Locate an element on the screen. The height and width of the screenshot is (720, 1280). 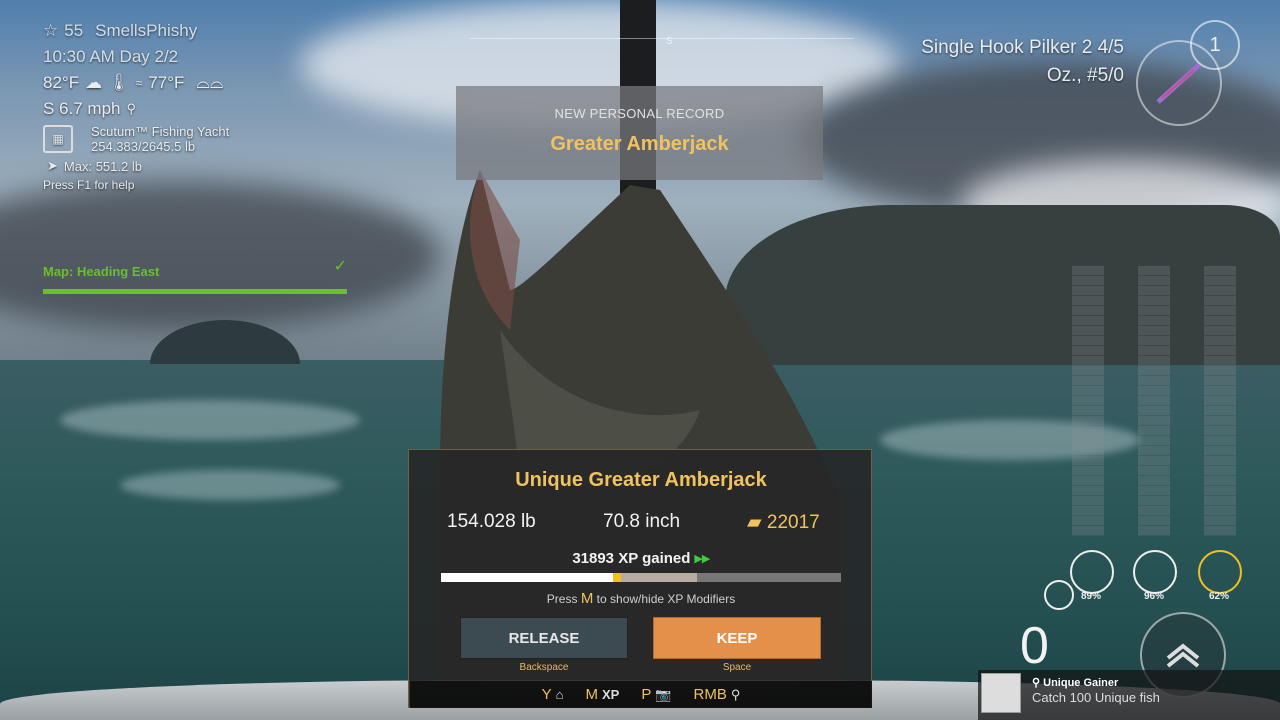
hint-suffix: to show/hide XP Modifiers is located at coordinates (666, 599).